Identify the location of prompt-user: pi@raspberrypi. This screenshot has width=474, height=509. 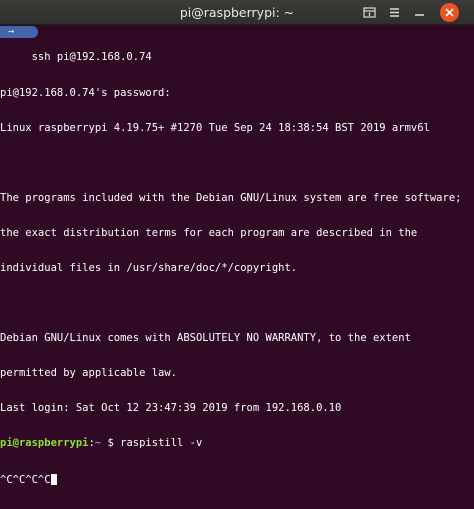
(44, 443).